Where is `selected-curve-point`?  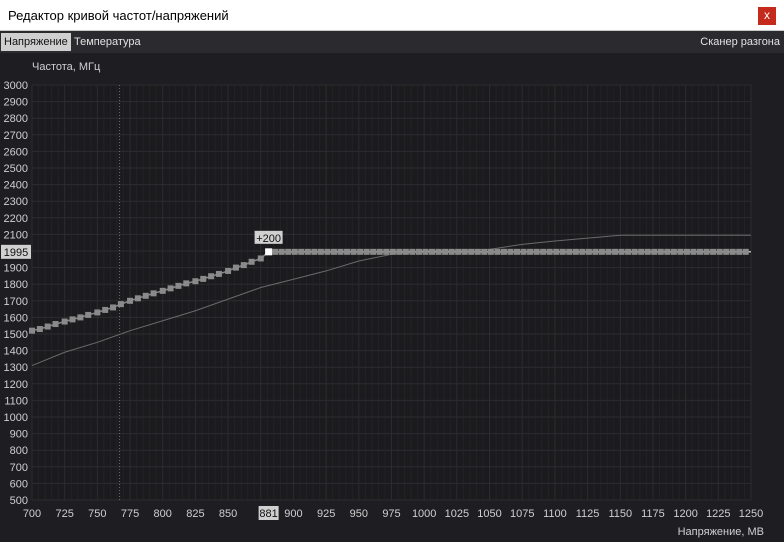
selected-curve-point is located at coordinates (269, 252).